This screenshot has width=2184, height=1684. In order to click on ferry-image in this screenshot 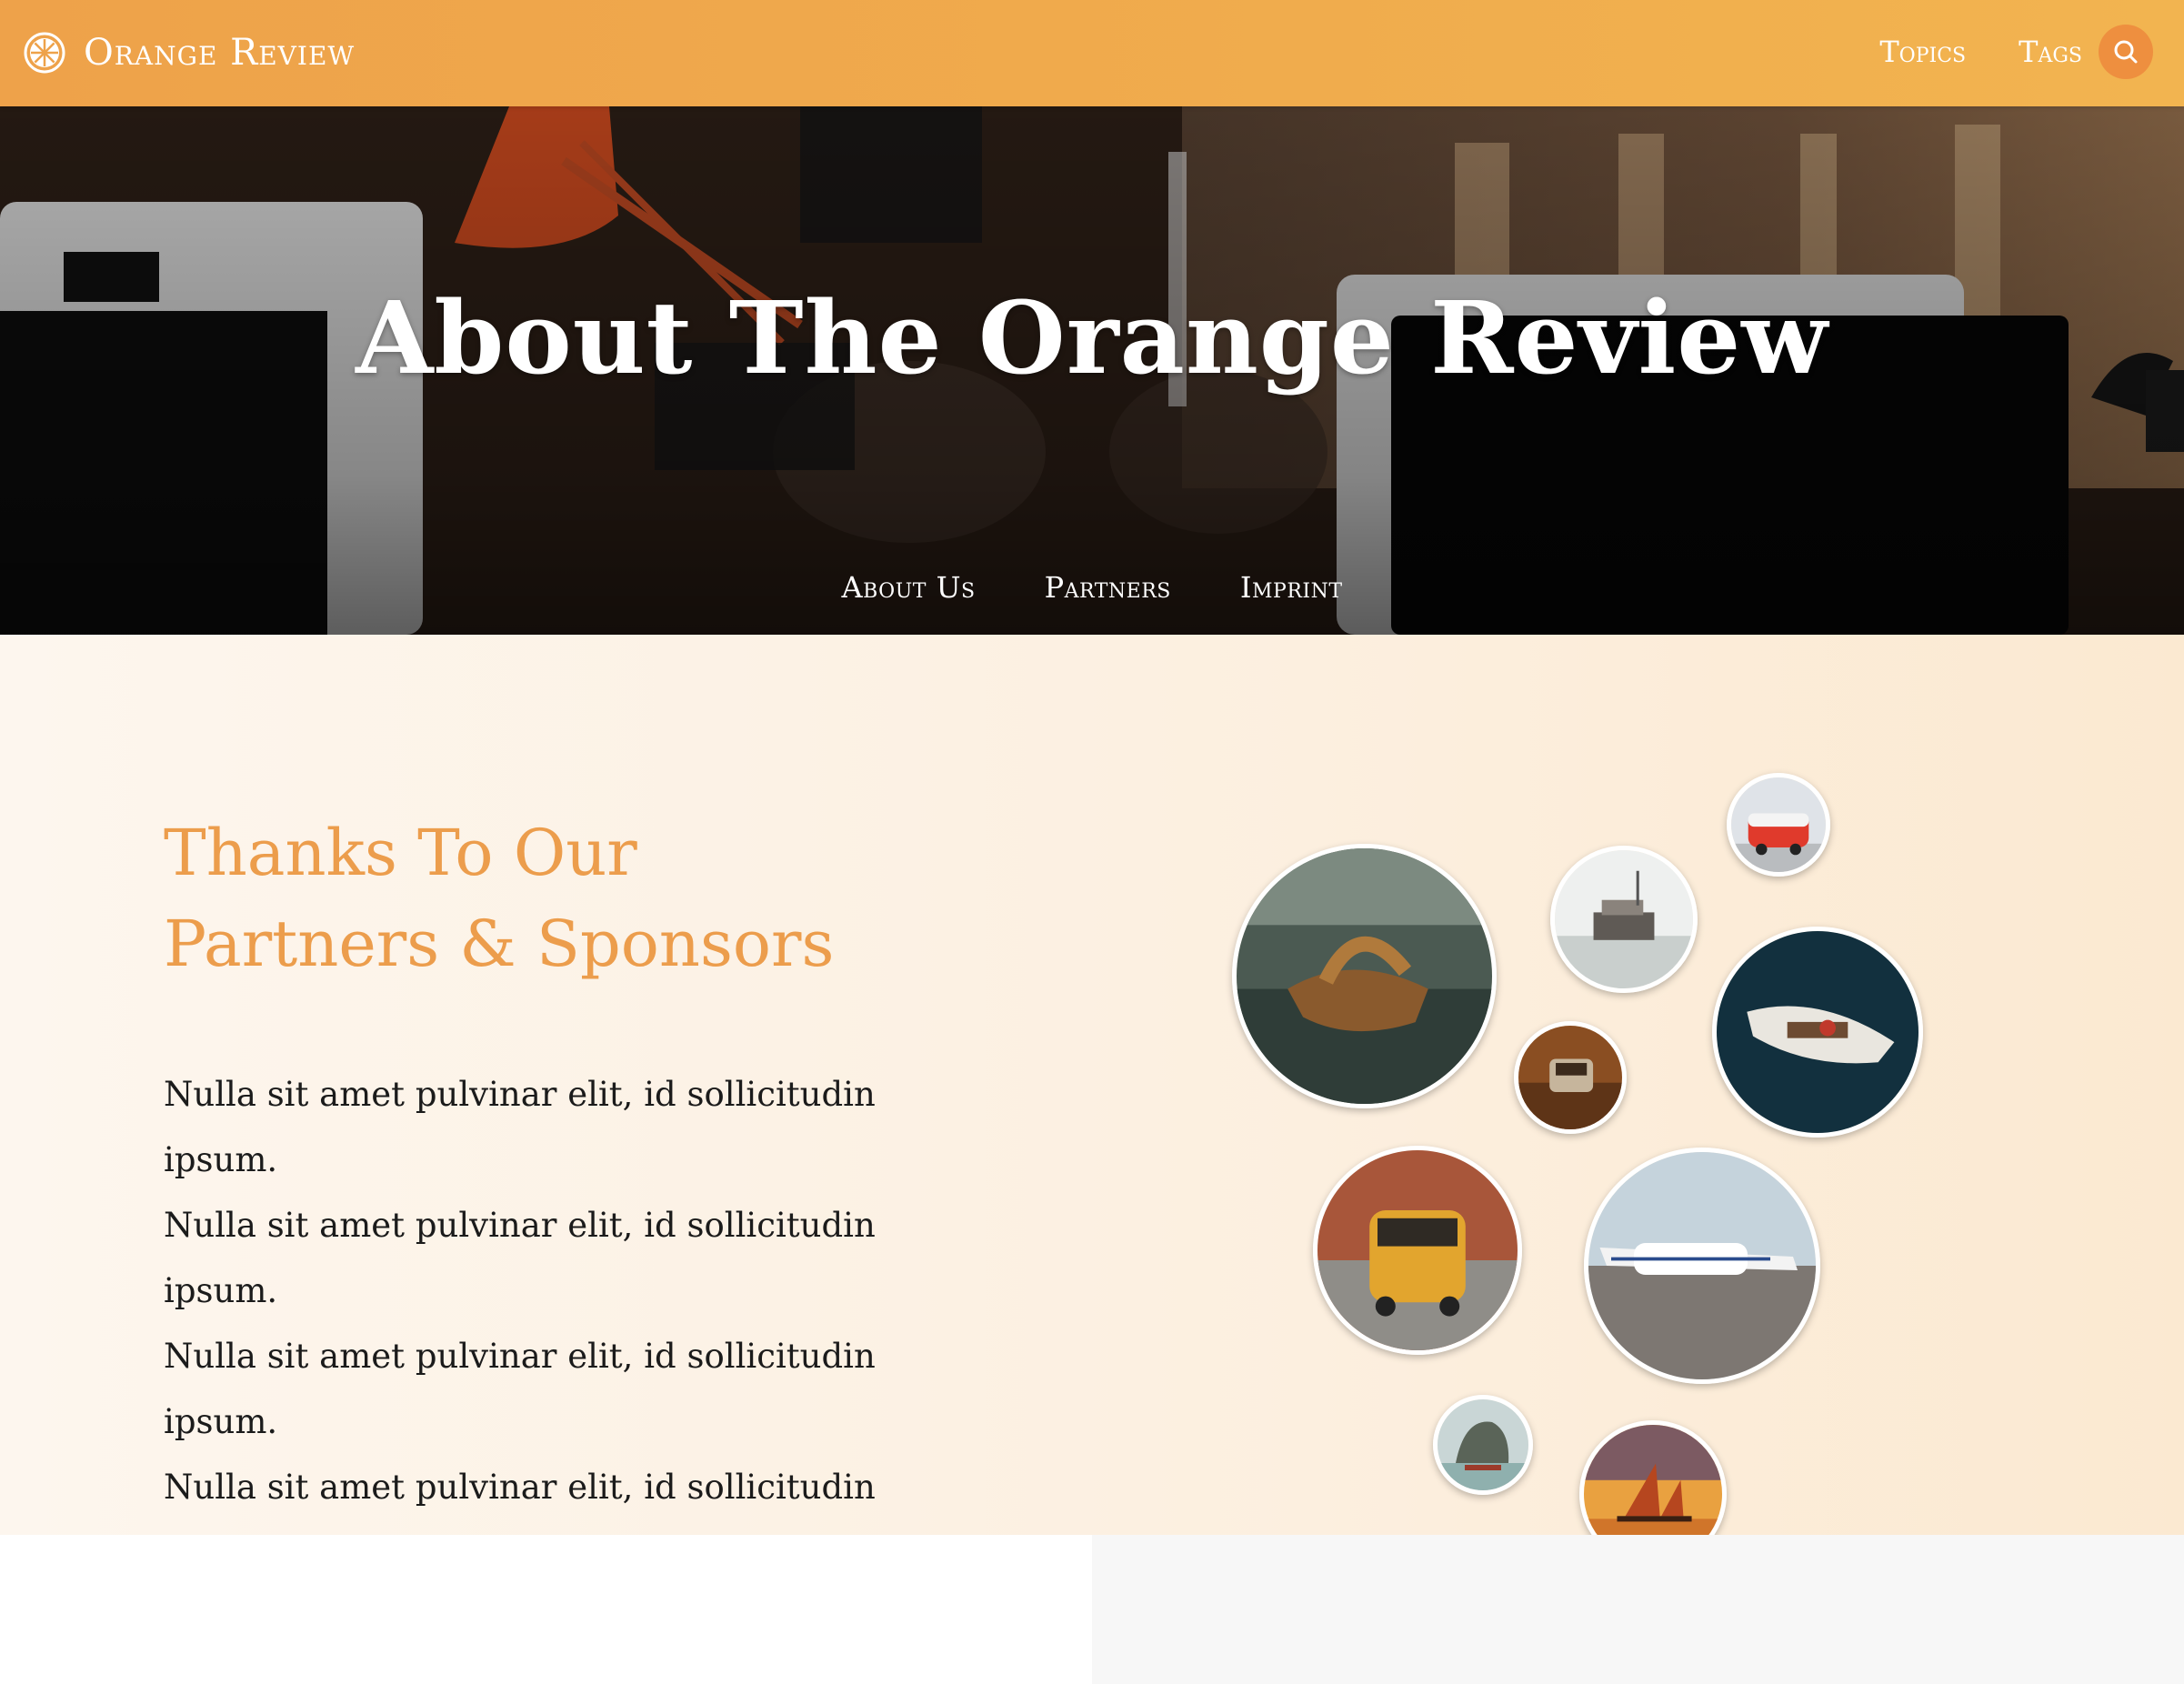, I will do `click(1624, 919)`.